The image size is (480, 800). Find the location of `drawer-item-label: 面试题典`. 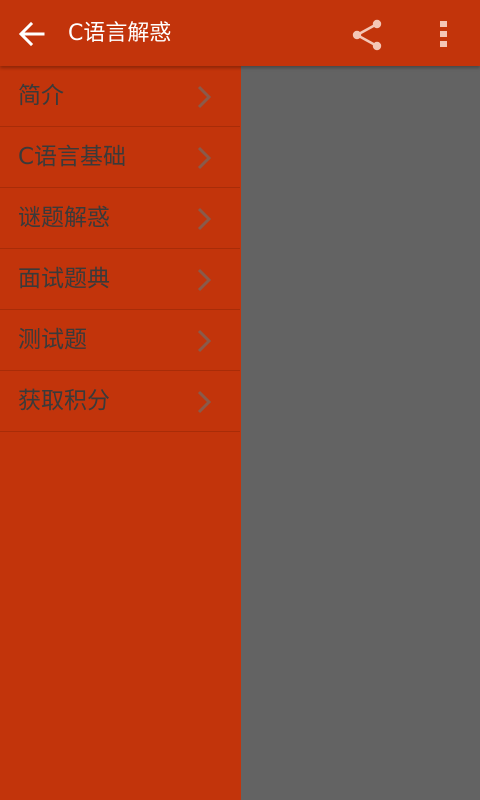

drawer-item-label: 面试题典 is located at coordinates (64, 279).